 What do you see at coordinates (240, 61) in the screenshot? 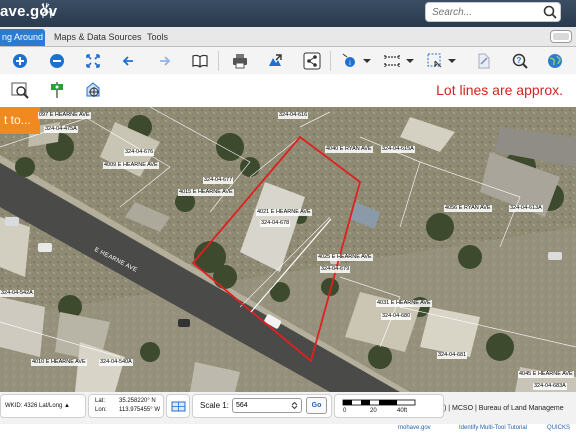
I see `print-icon` at bounding box center [240, 61].